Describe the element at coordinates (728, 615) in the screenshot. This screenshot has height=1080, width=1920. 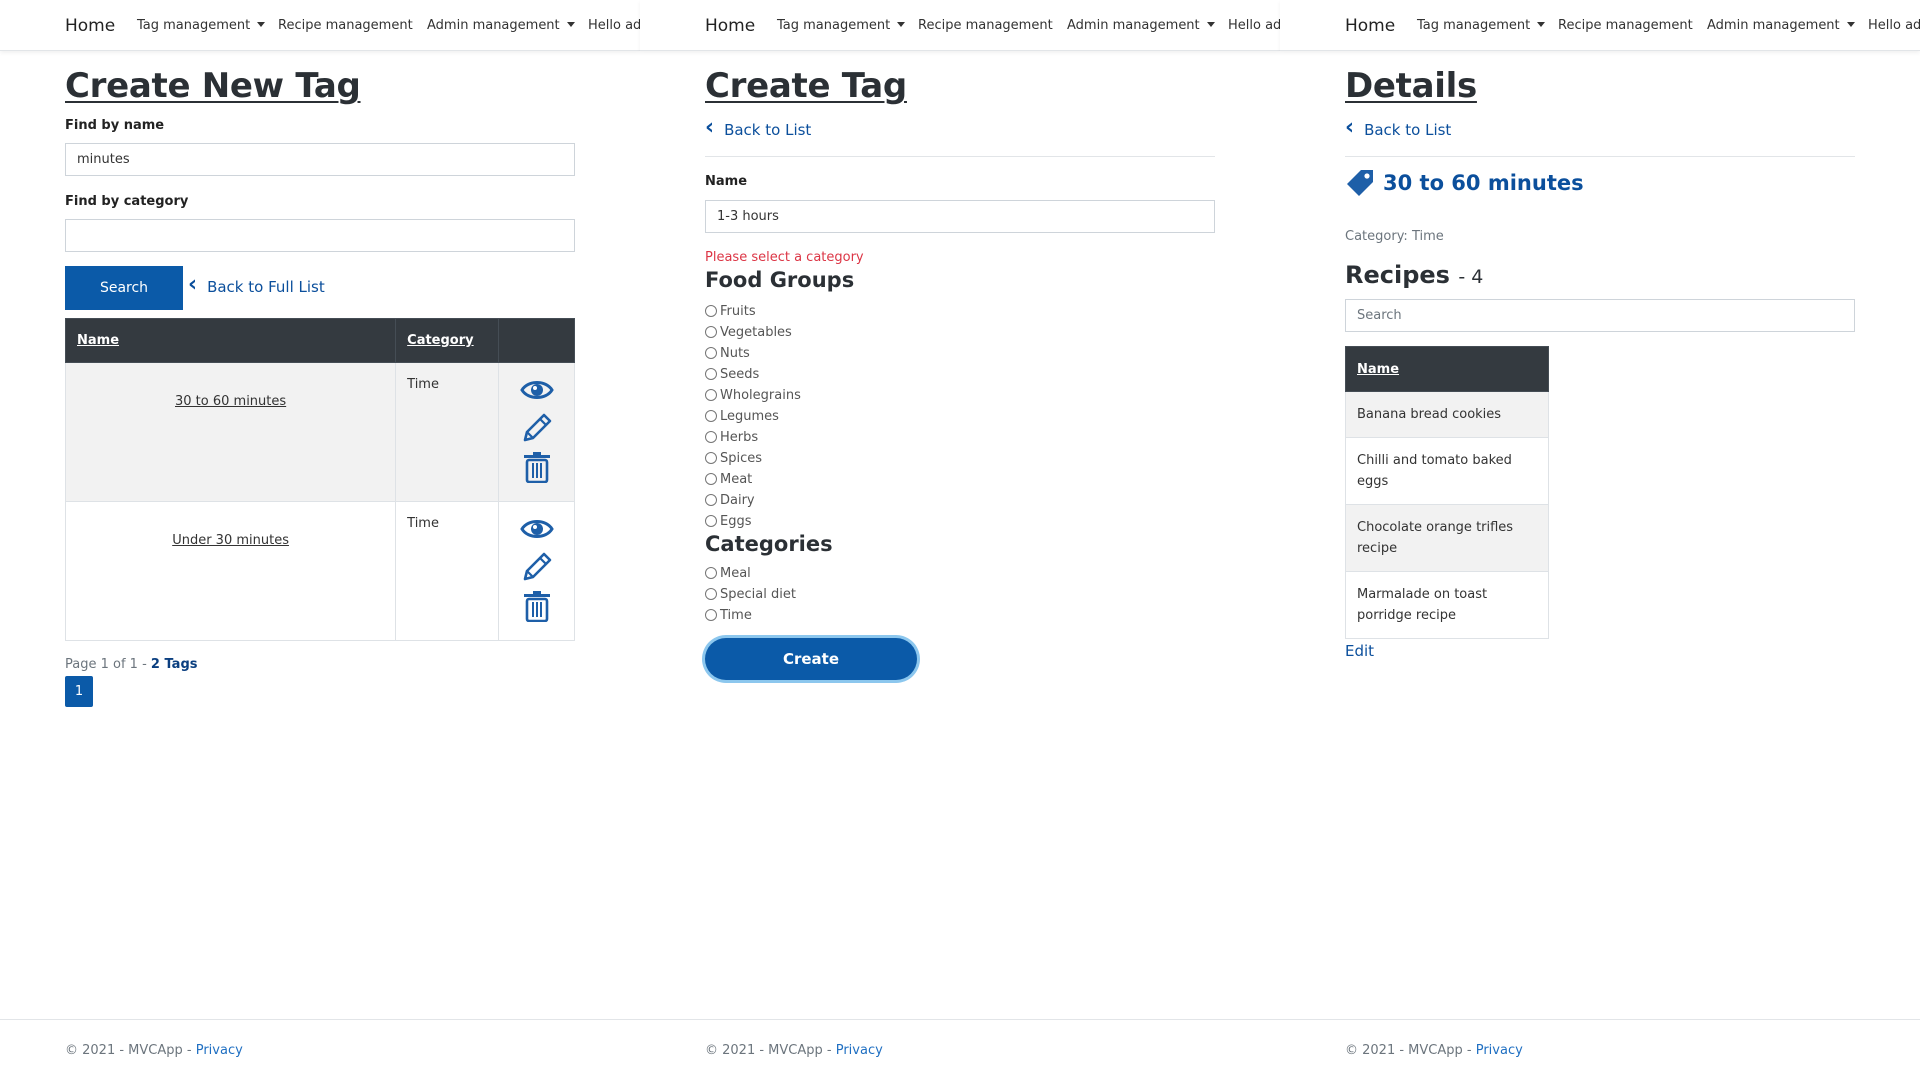
I see `radio-option: Time` at that location.